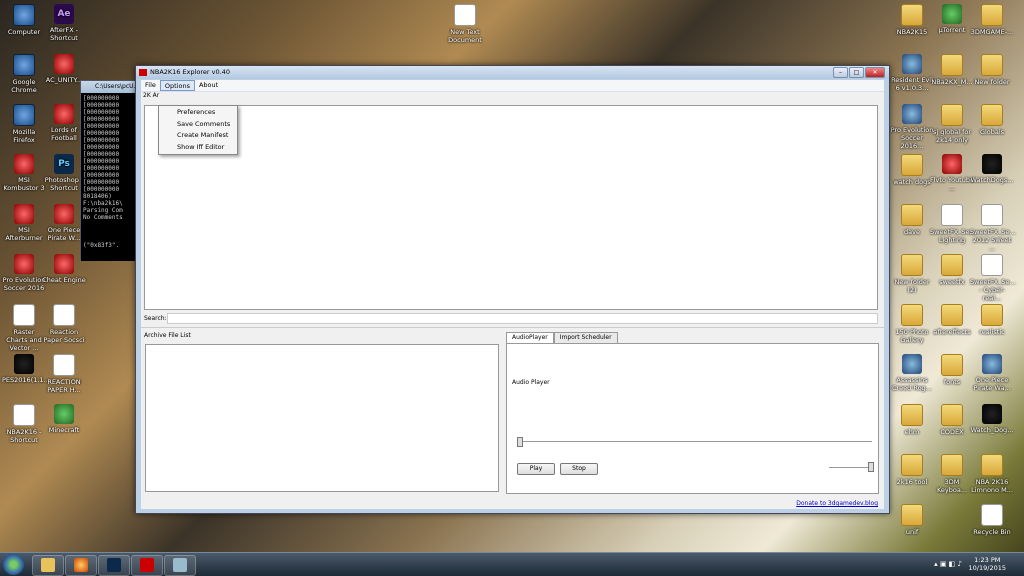 The width and height of the screenshot is (1024, 576). Describe the element at coordinates (912, 470) in the screenshot. I see `desktop-shortcut: 2k16 tool` at that location.